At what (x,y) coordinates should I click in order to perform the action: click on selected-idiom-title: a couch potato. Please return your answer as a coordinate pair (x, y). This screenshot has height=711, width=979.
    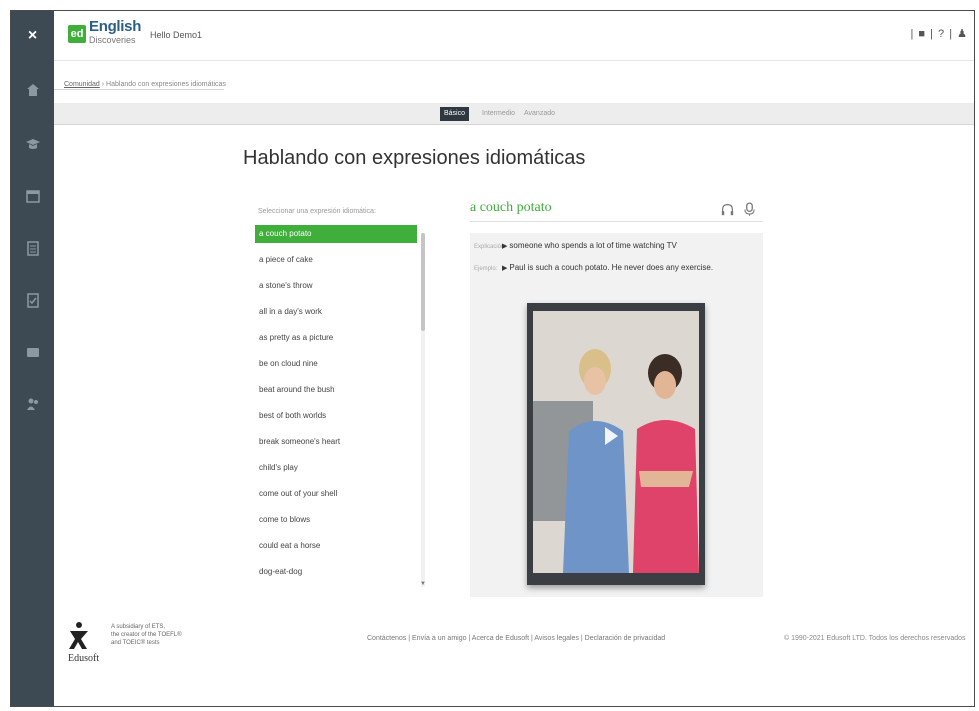
    Looking at the image, I should click on (511, 207).